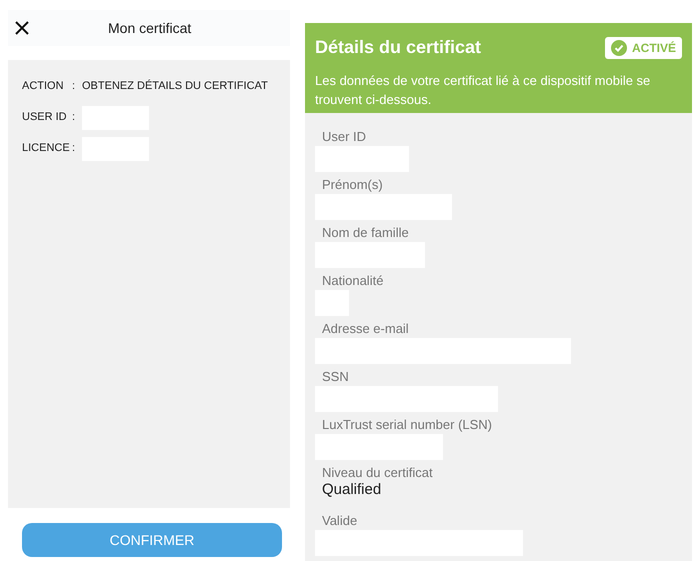  I want to click on field-label: Valide, so click(339, 521).